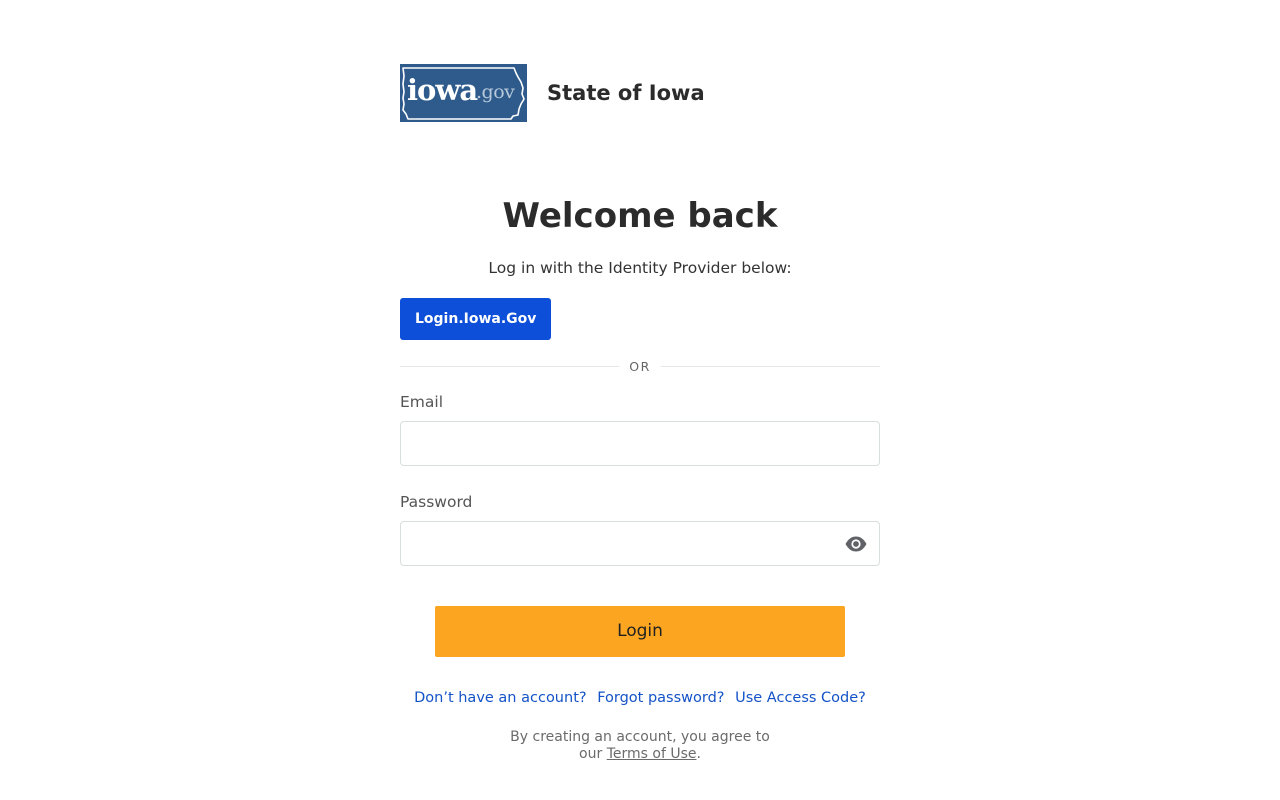 The width and height of the screenshot is (1280, 800). What do you see at coordinates (640, 737) in the screenshot?
I see `terms-line-1: By creating an account, you agree to` at bounding box center [640, 737].